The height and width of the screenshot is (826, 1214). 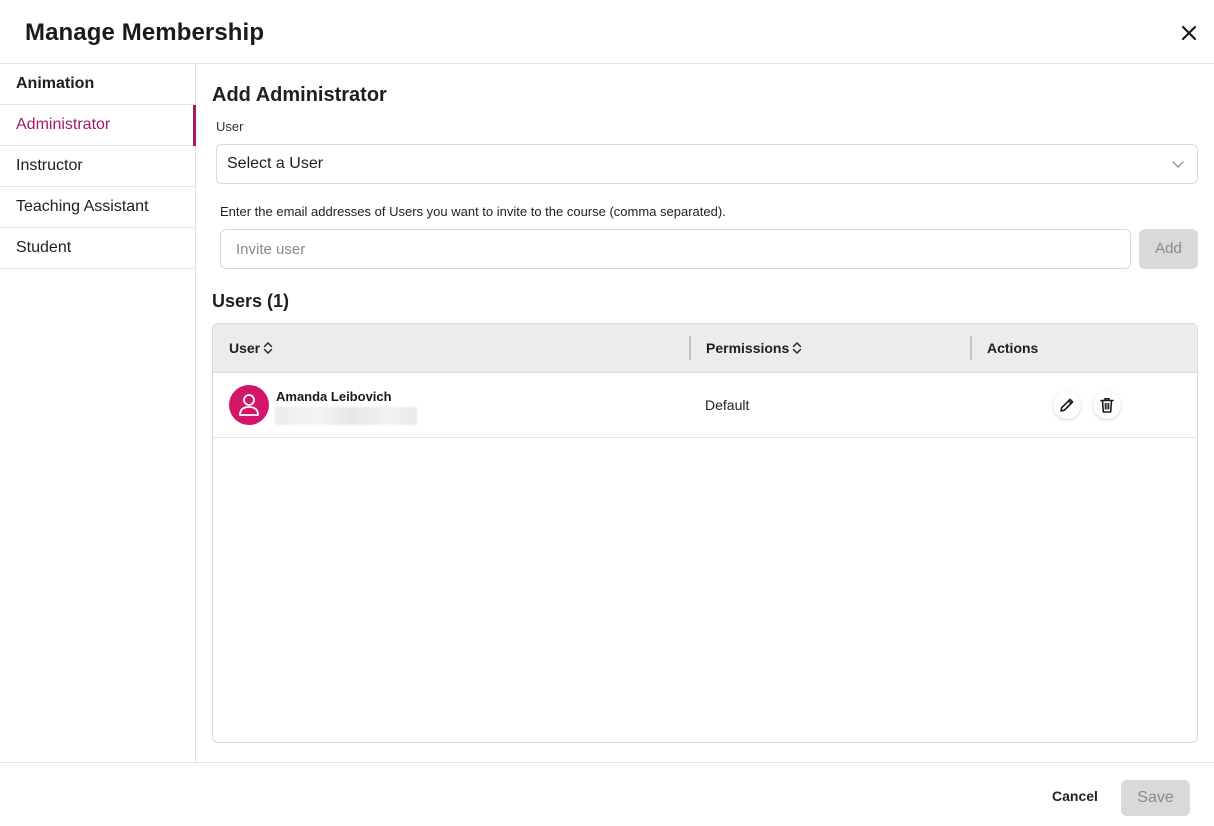 I want to click on user-permissions: Default, so click(x=727, y=405).